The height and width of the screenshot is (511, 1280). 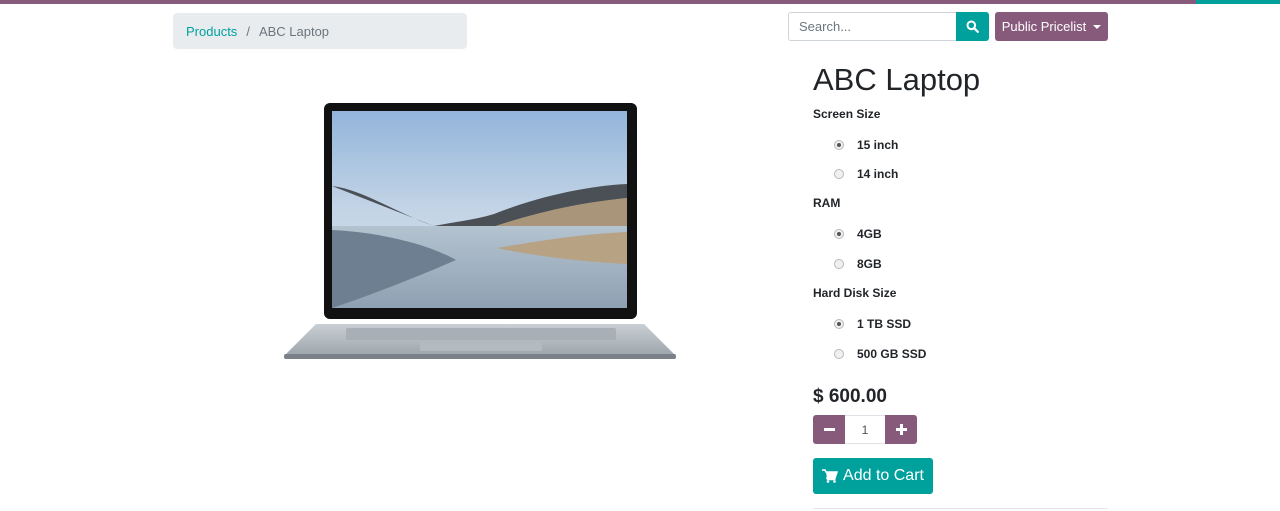 I want to click on pricelist-label: Public Pricelist, so click(x=1044, y=26).